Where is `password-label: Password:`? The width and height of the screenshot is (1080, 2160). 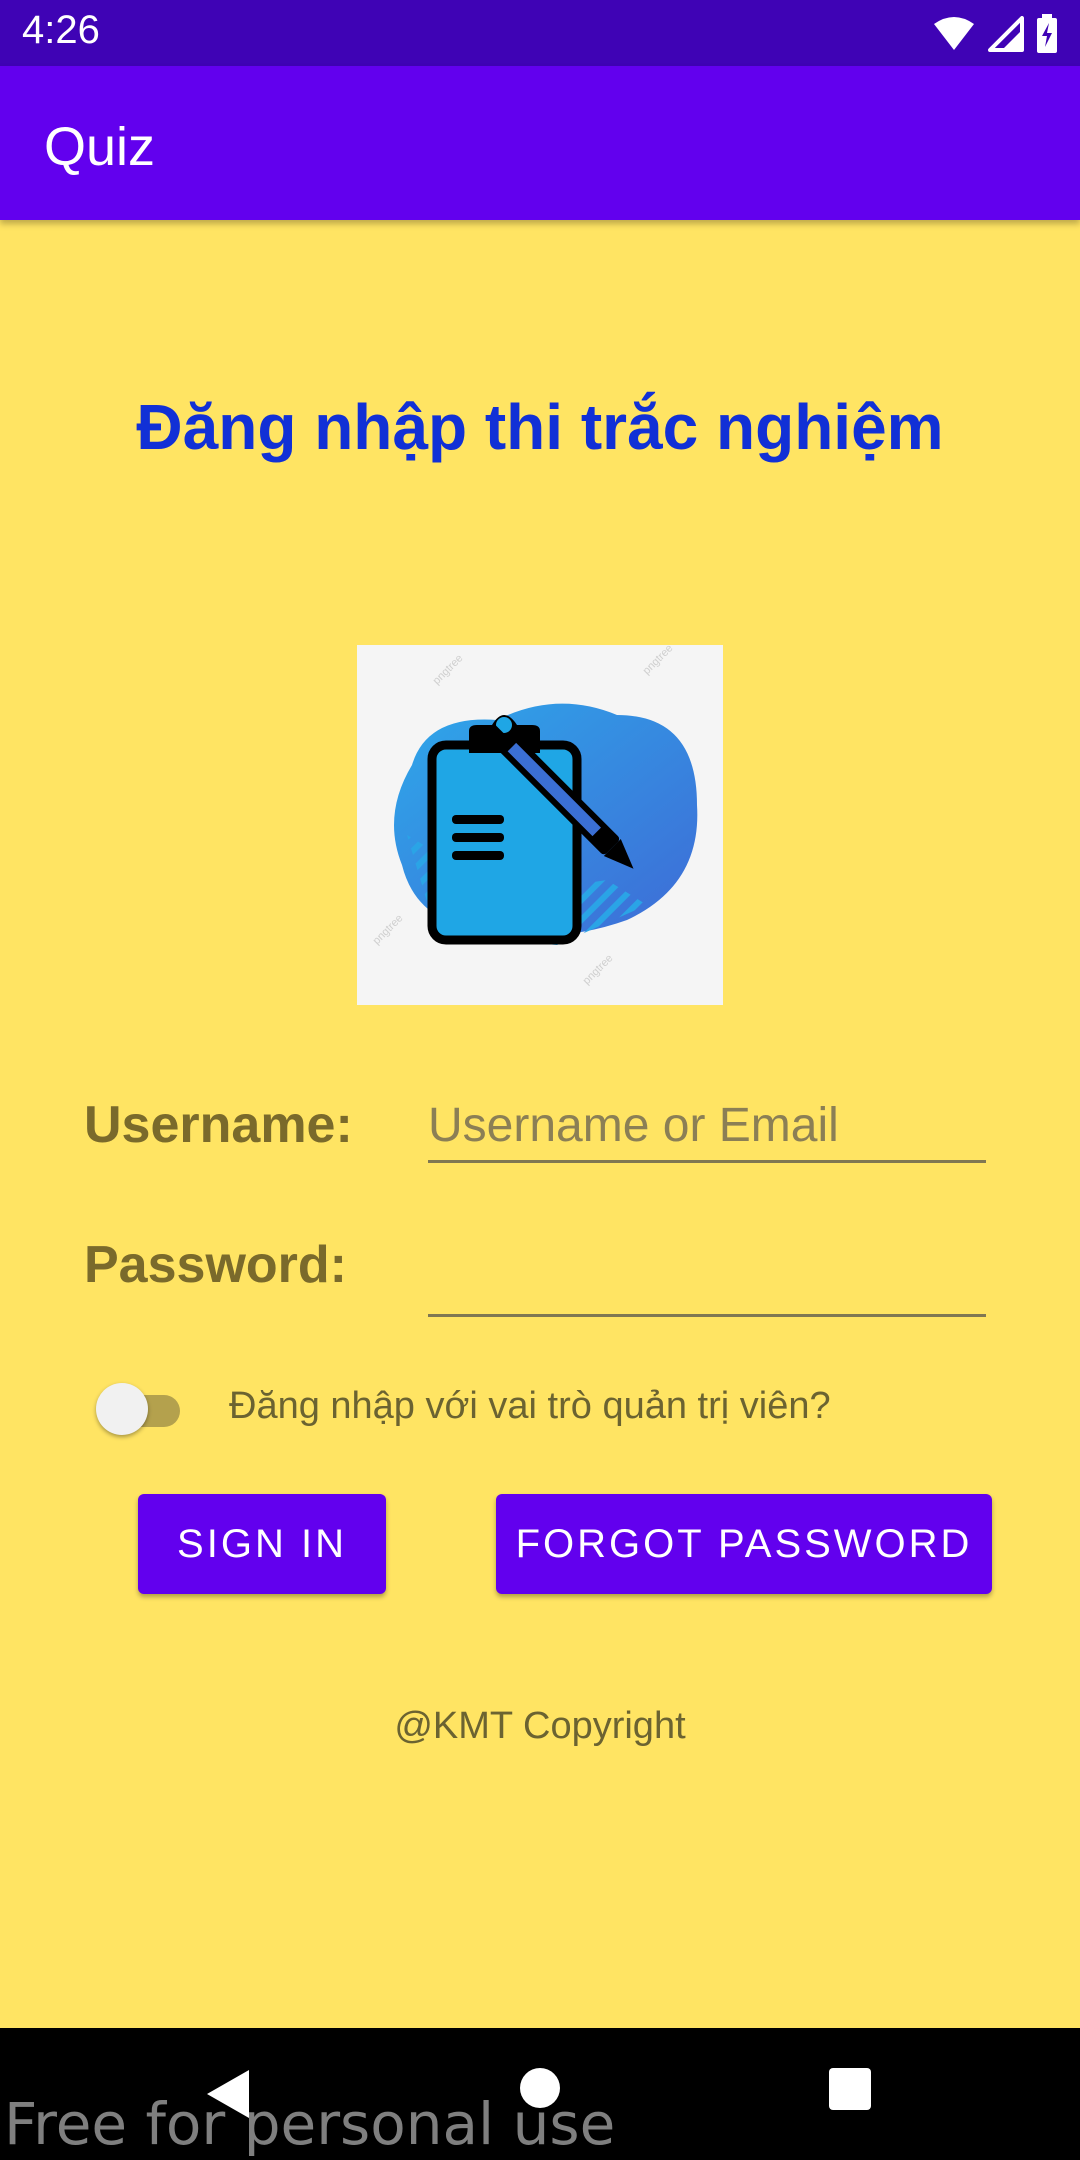 password-label: Password: is located at coordinates (215, 1265).